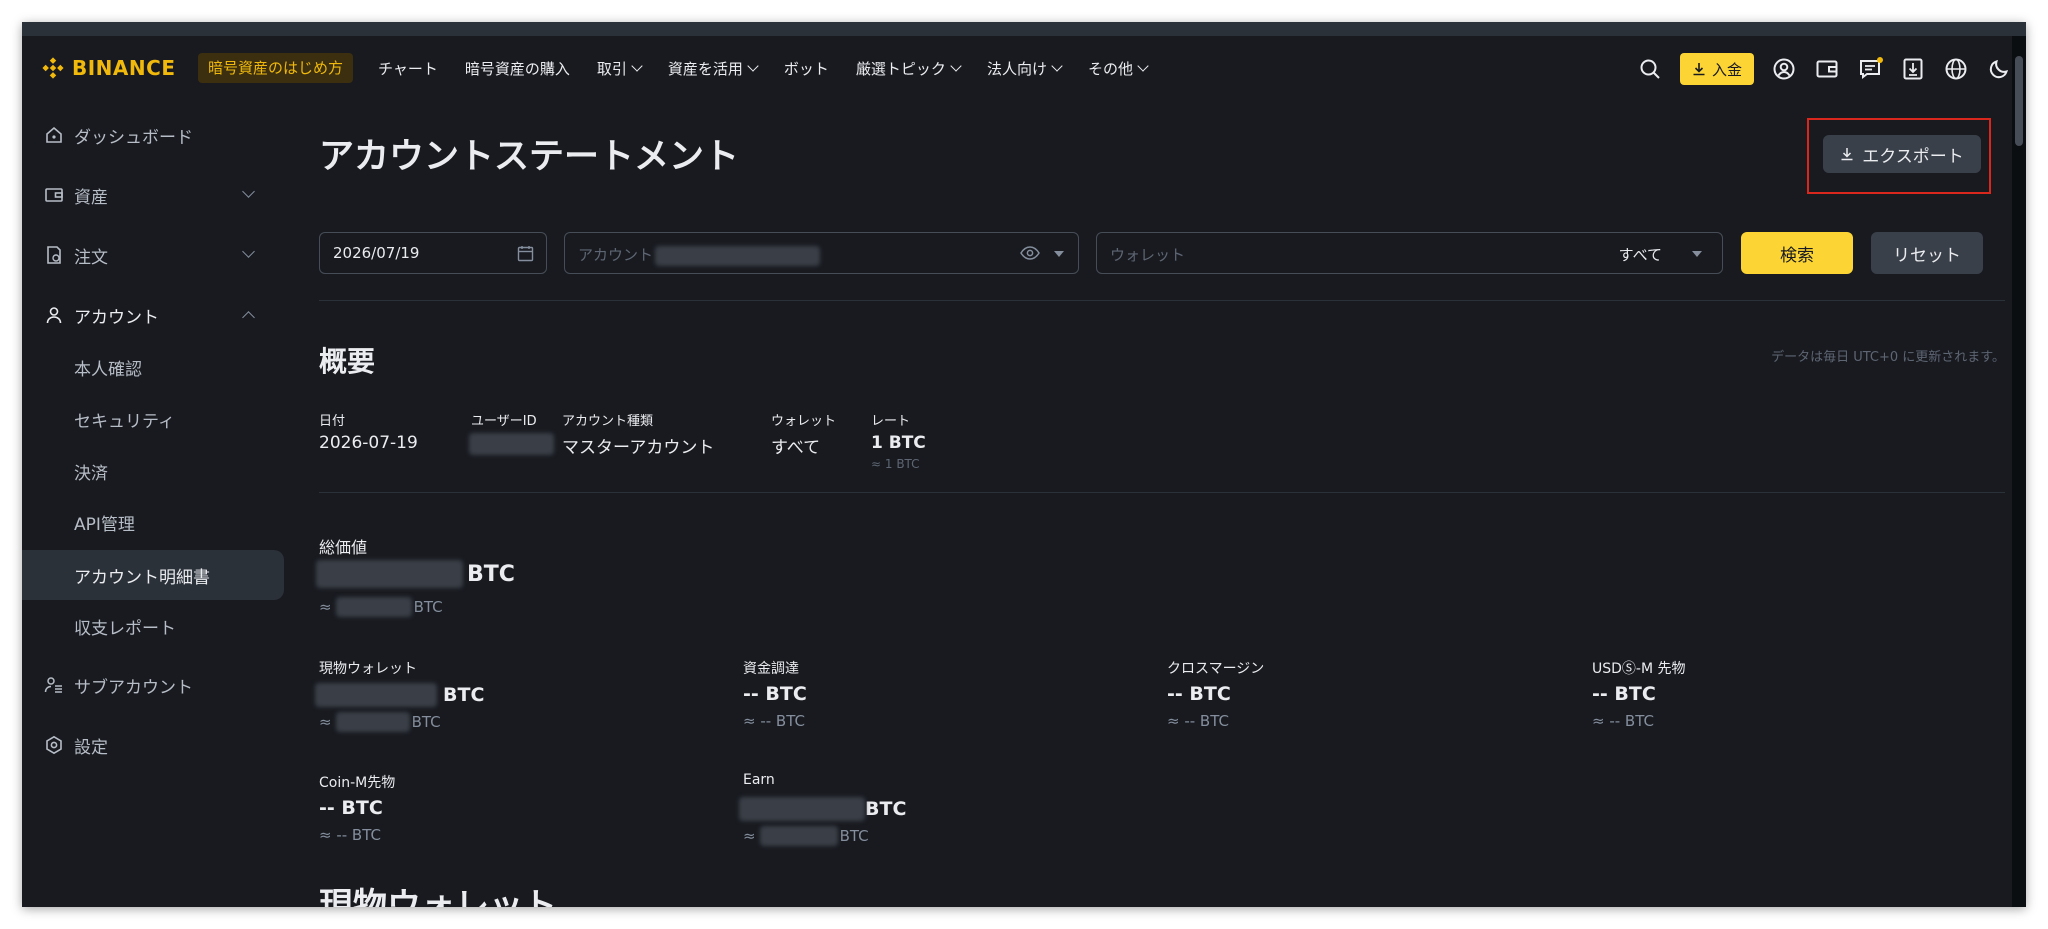 The width and height of the screenshot is (2048, 929). I want to click on redacted-user-id, so click(511, 444).